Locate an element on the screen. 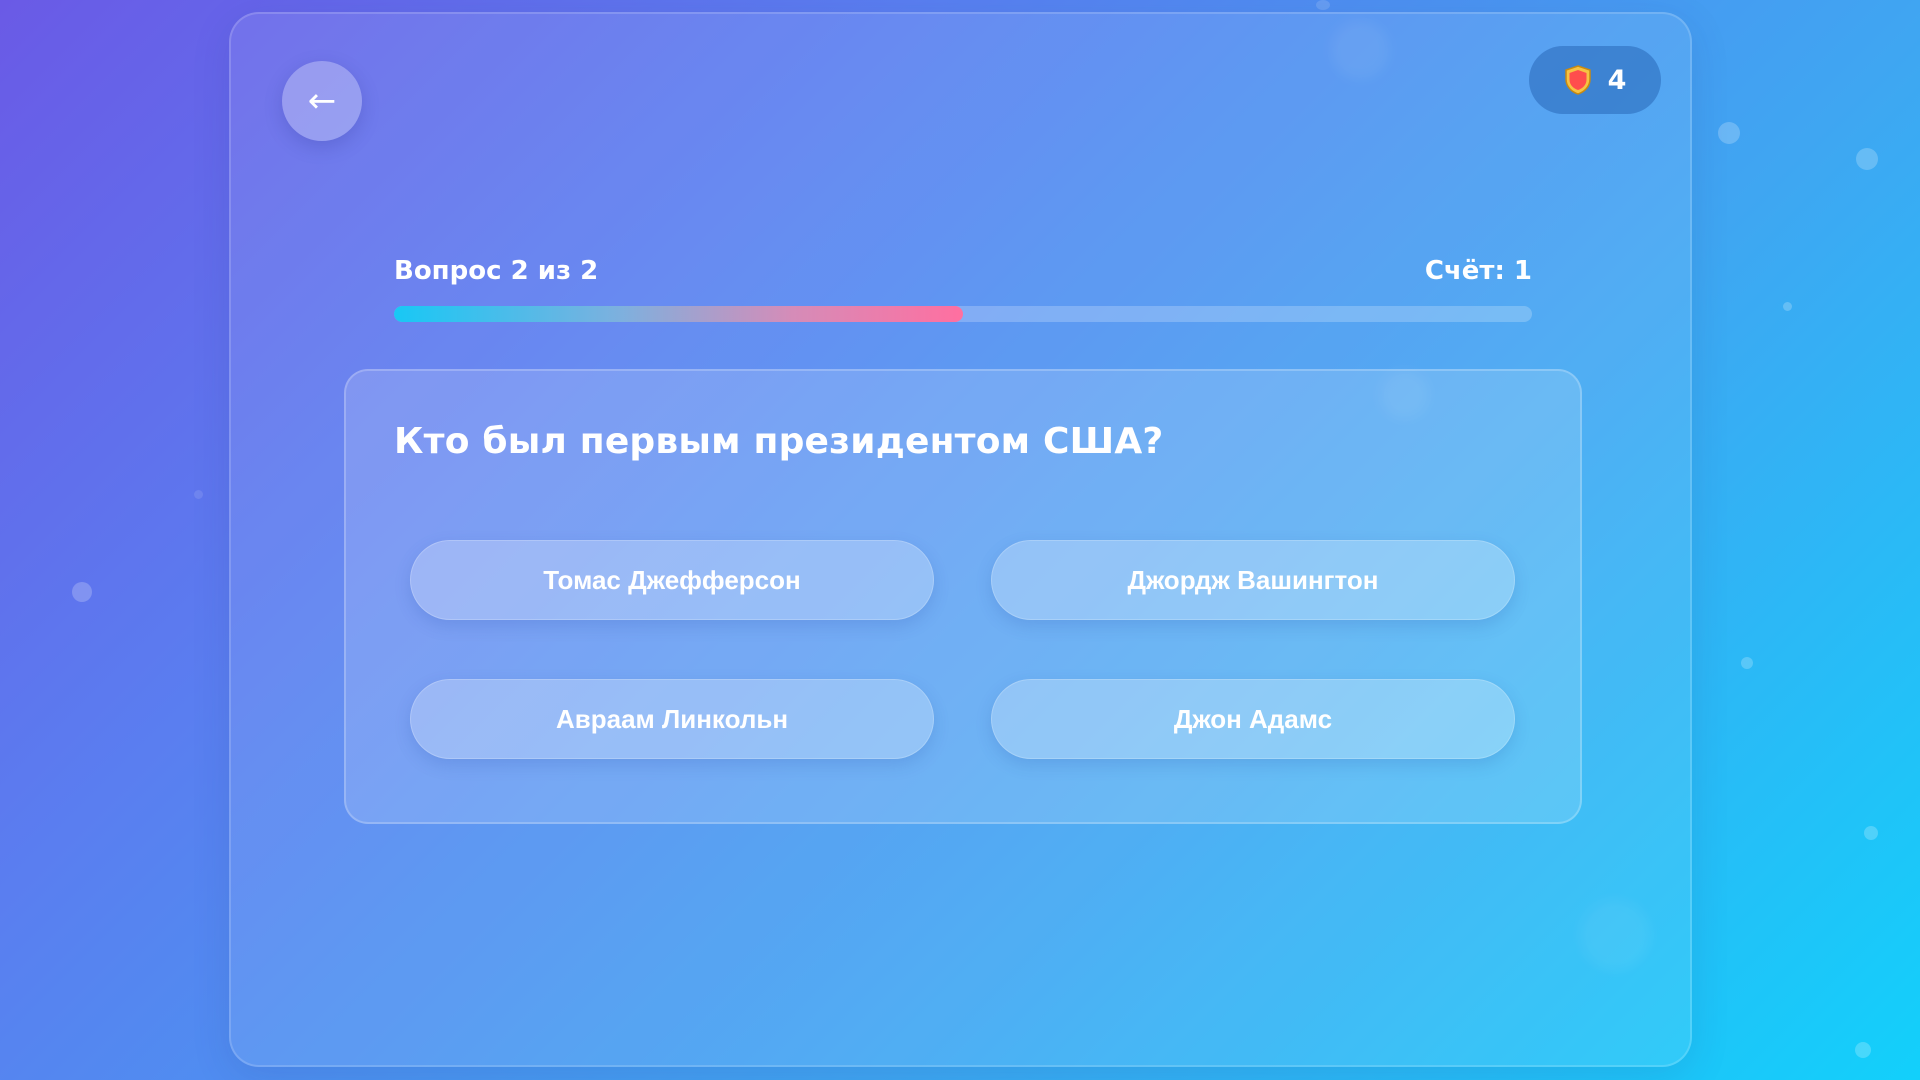 This screenshot has height=1080, width=1920. score-label: Счёт: 1 is located at coordinates (1478, 271).